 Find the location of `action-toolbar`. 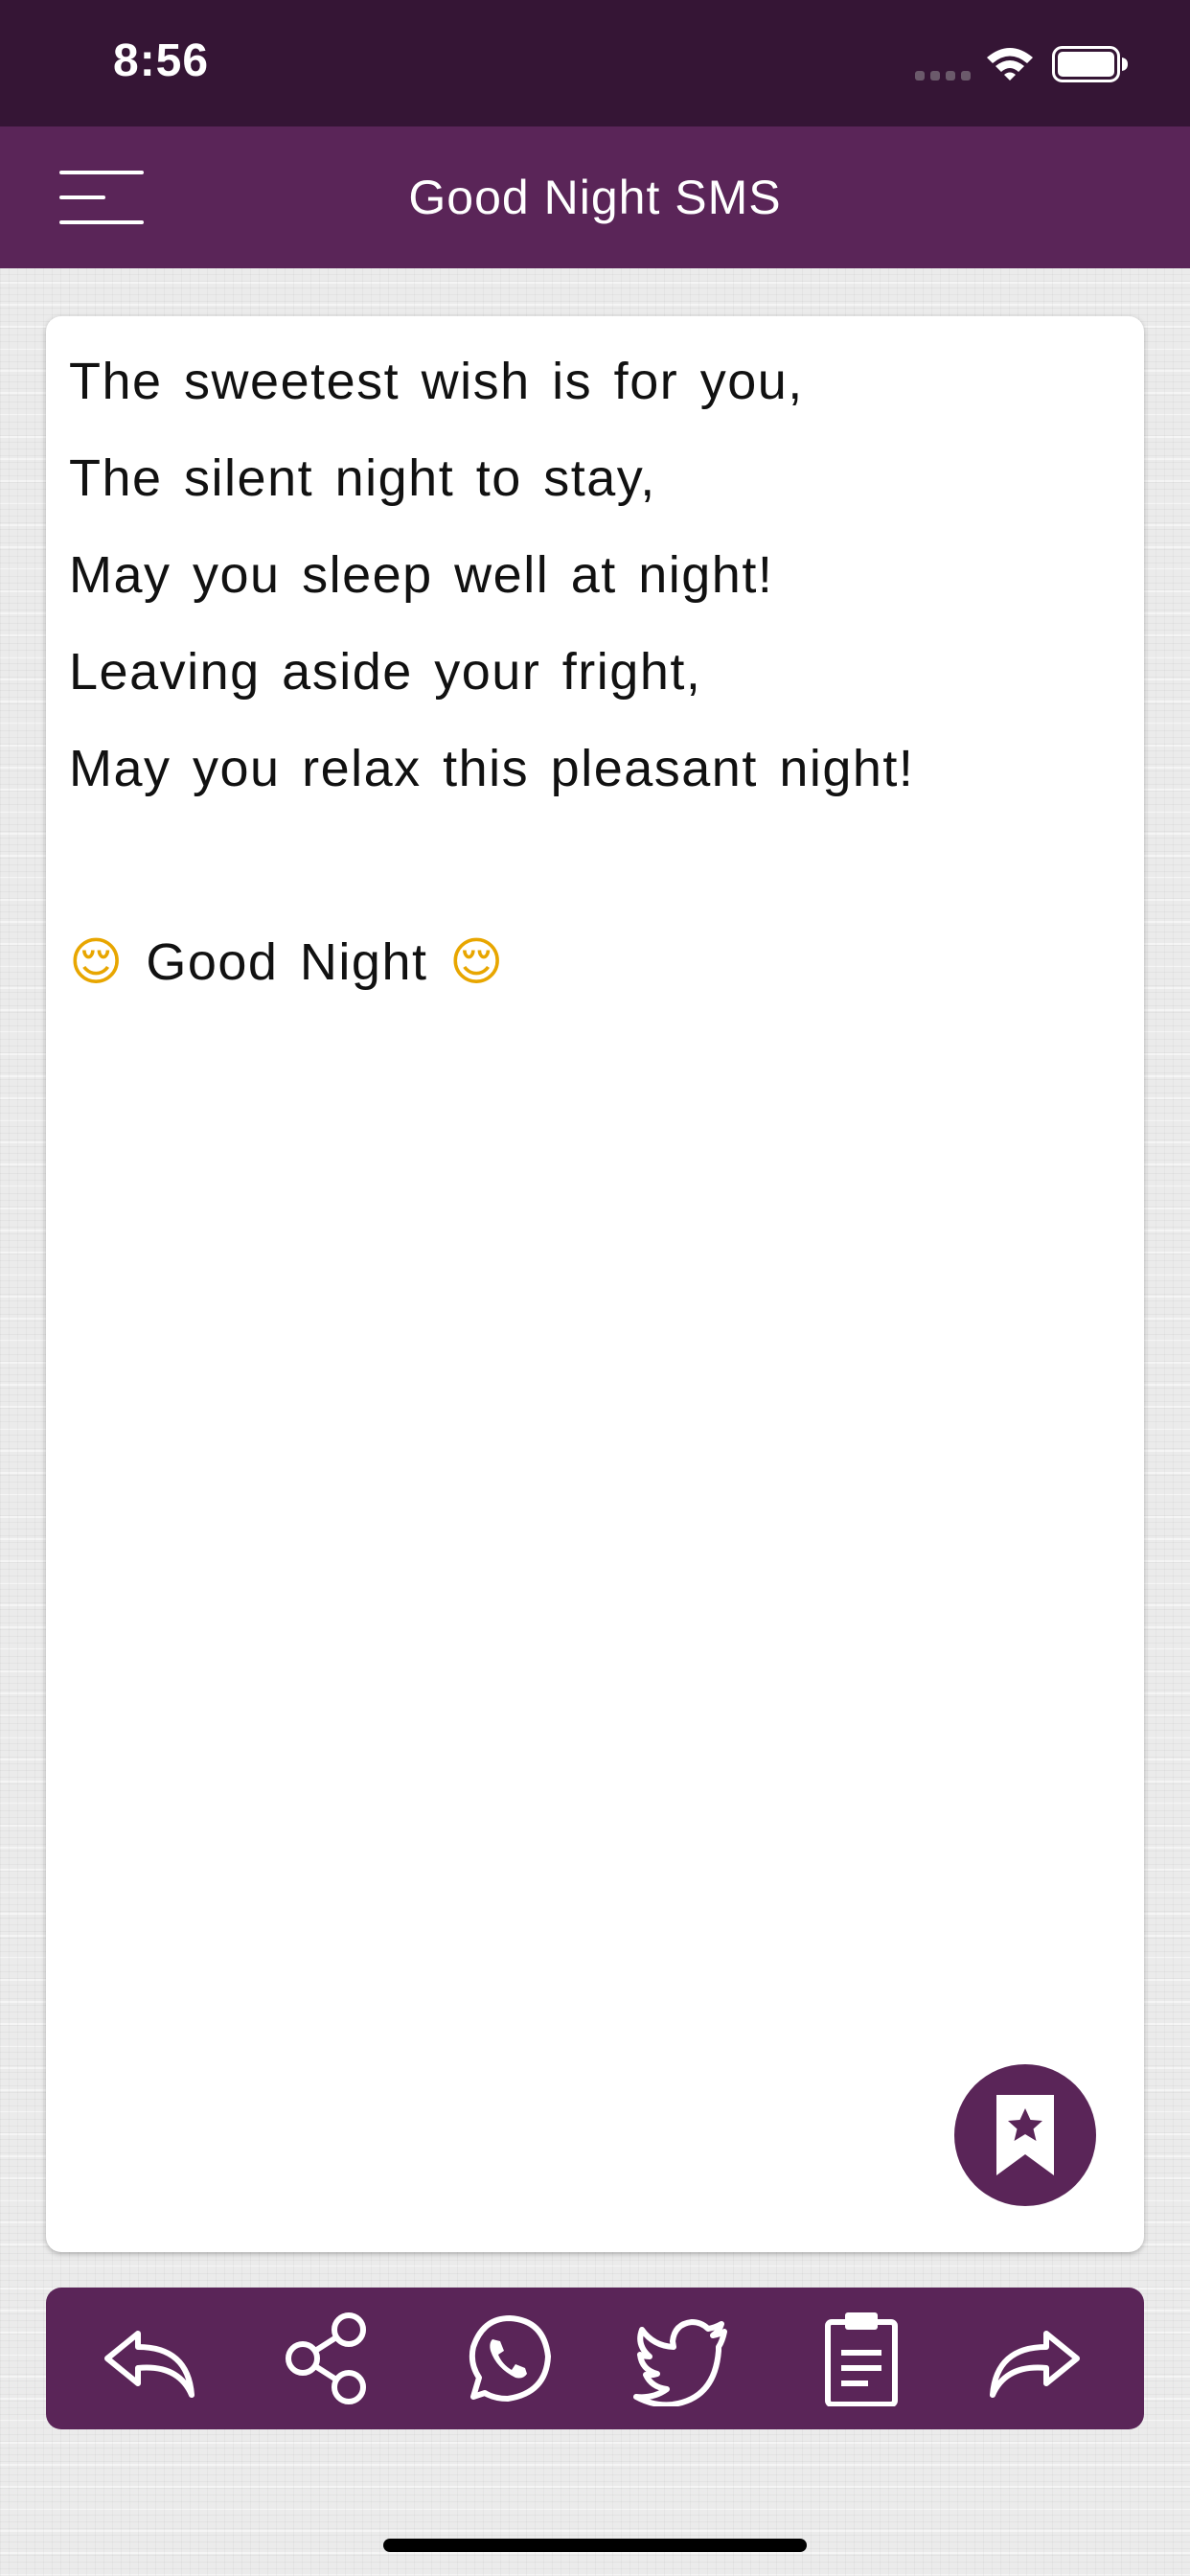

action-toolbar is located at coordinates (595, 2358).